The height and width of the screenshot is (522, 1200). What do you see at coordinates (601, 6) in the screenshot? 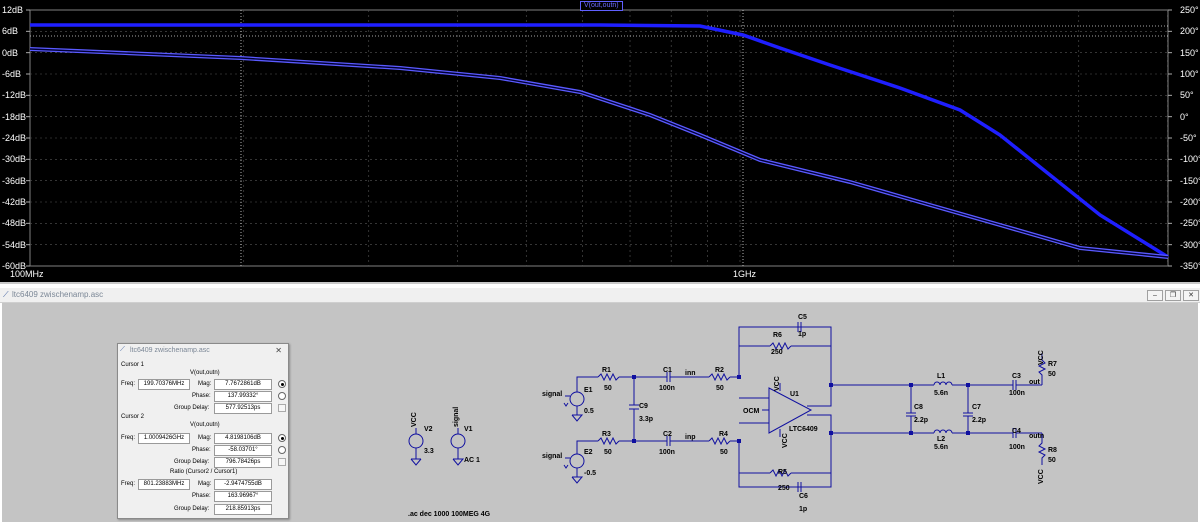
I see `trace-label: V(out,outn)` at bounding box center [601, 6].